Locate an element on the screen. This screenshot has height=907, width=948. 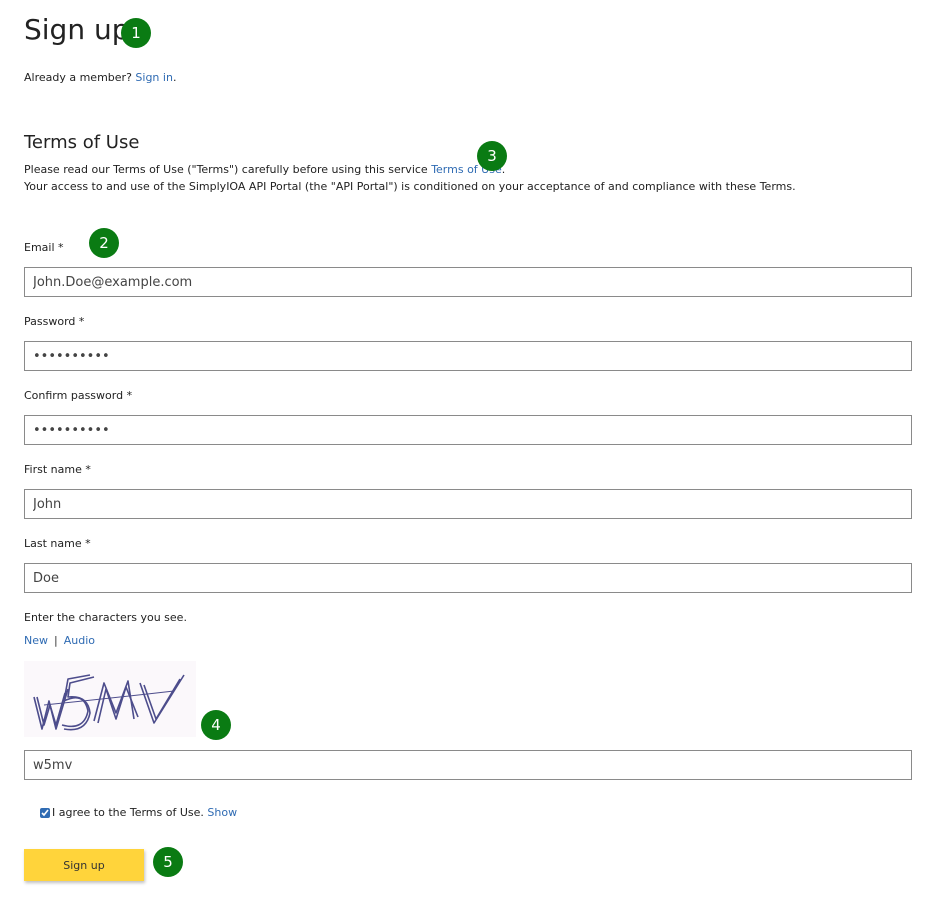
captcha-image is located at coordinates (110, 699).